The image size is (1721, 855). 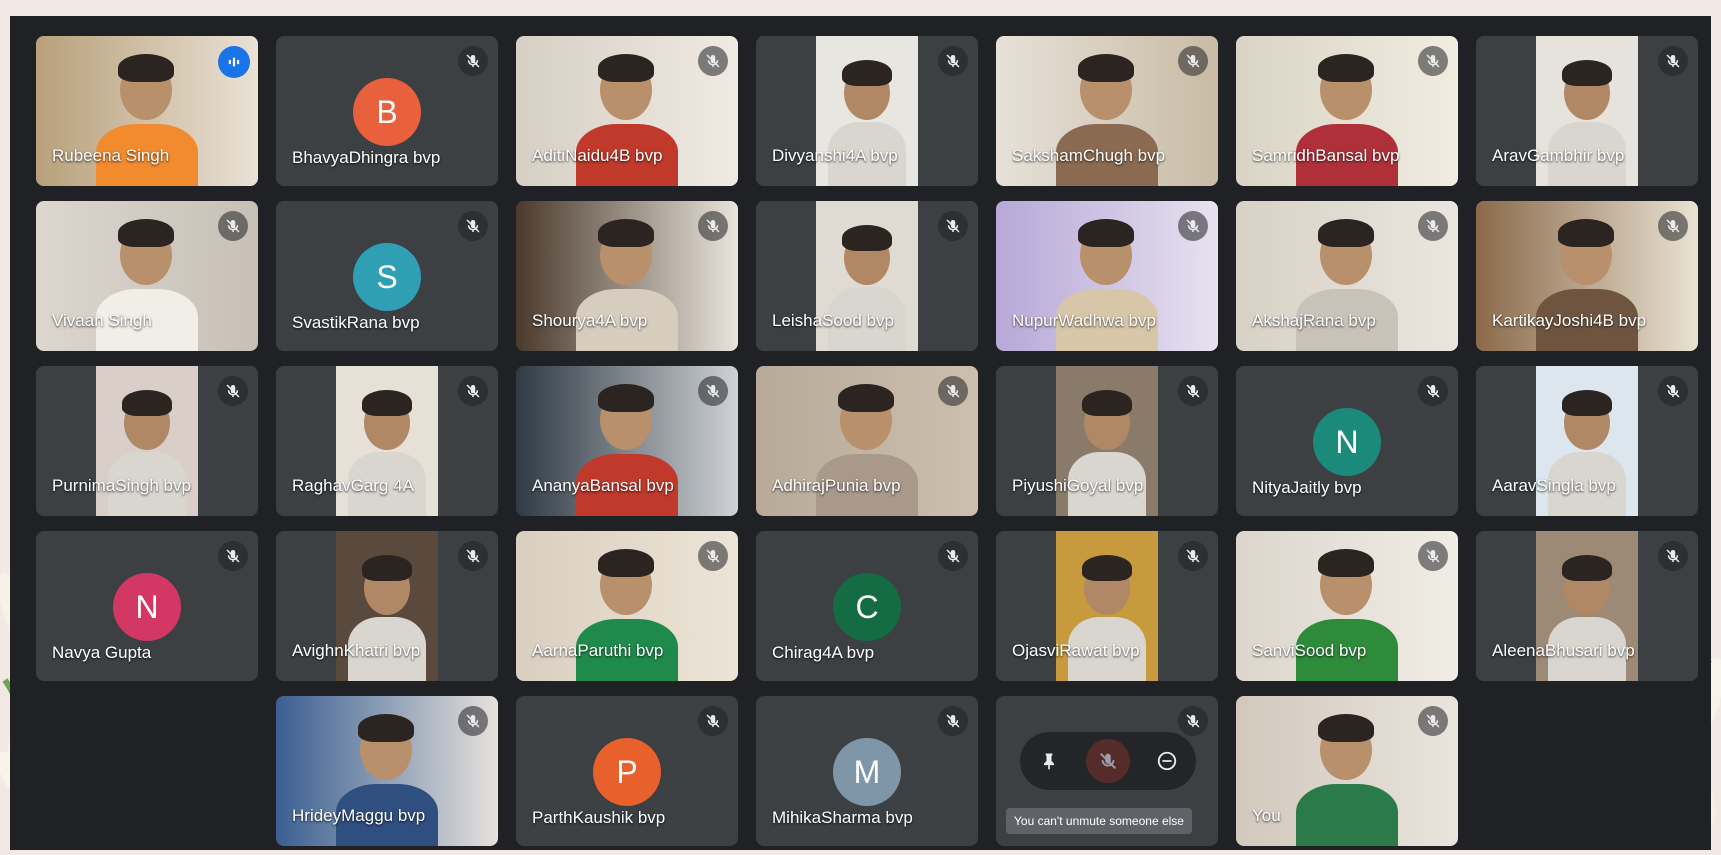 What do you see at coordinates (234, 62) in the screenshot?
I see `speaking-indicator` at bounding box center [234, 62].